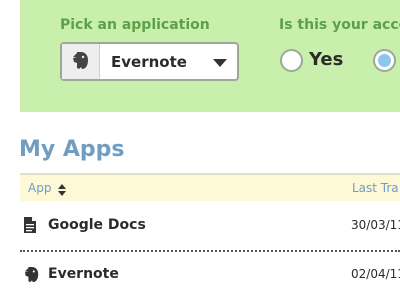 This screenshot has height=300, width=400. I want to click on column-header-app: App, so click(39, 188).